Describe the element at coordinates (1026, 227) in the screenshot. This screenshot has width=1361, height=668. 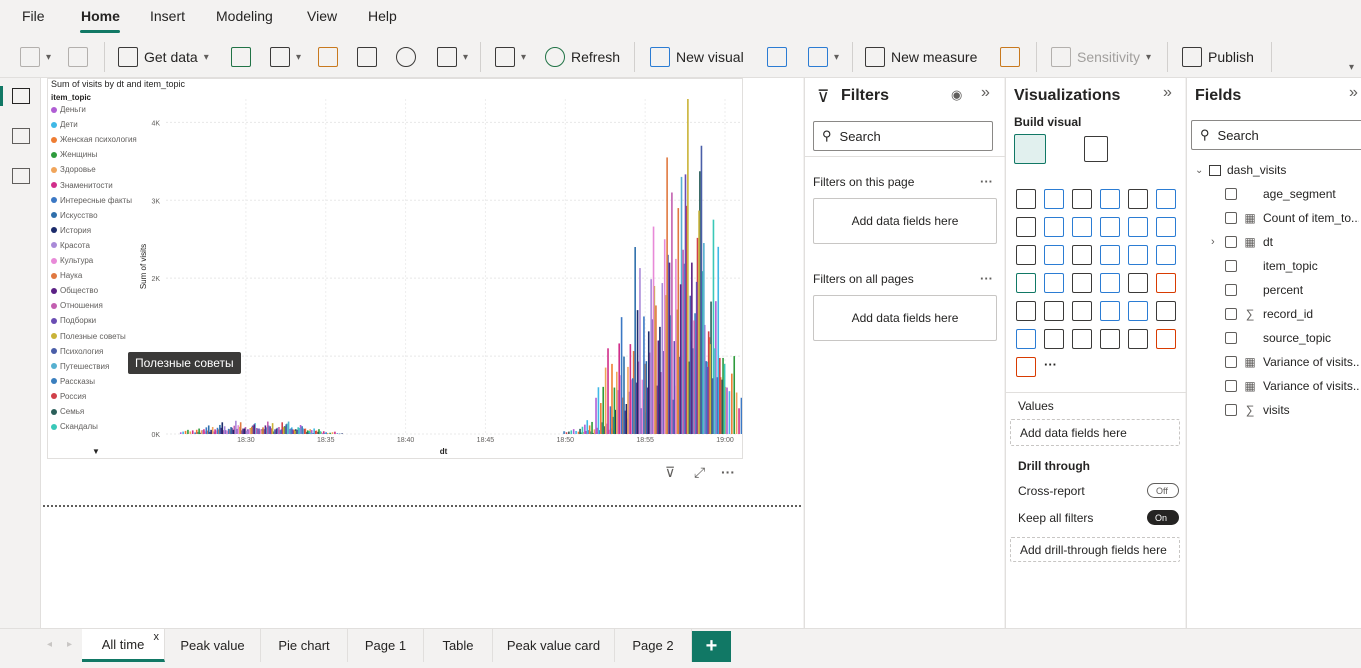
I see `line-chart-icon` at that location.